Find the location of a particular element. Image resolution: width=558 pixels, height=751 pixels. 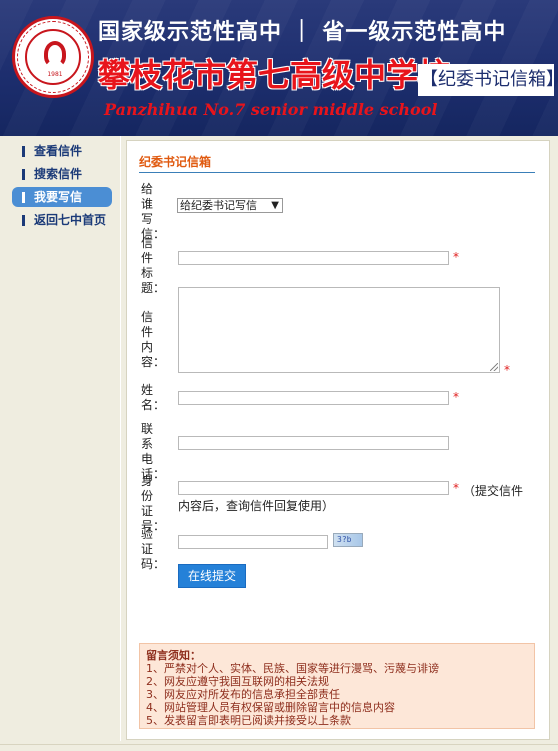

name-input is located at coordinates (313, 398).